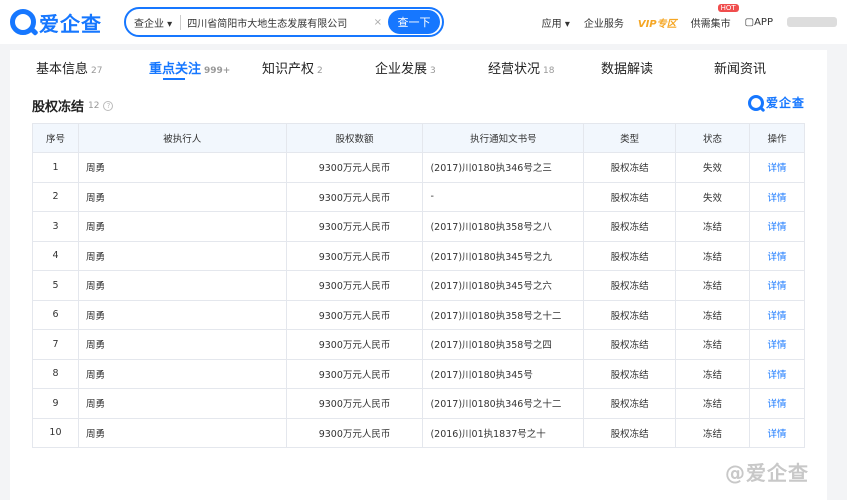 The width and height of the screenshot is (847, 500). Describe the element at coordinates (431, 67) in the screenshot. I see `tab-development: 企业发展 3` at that location.